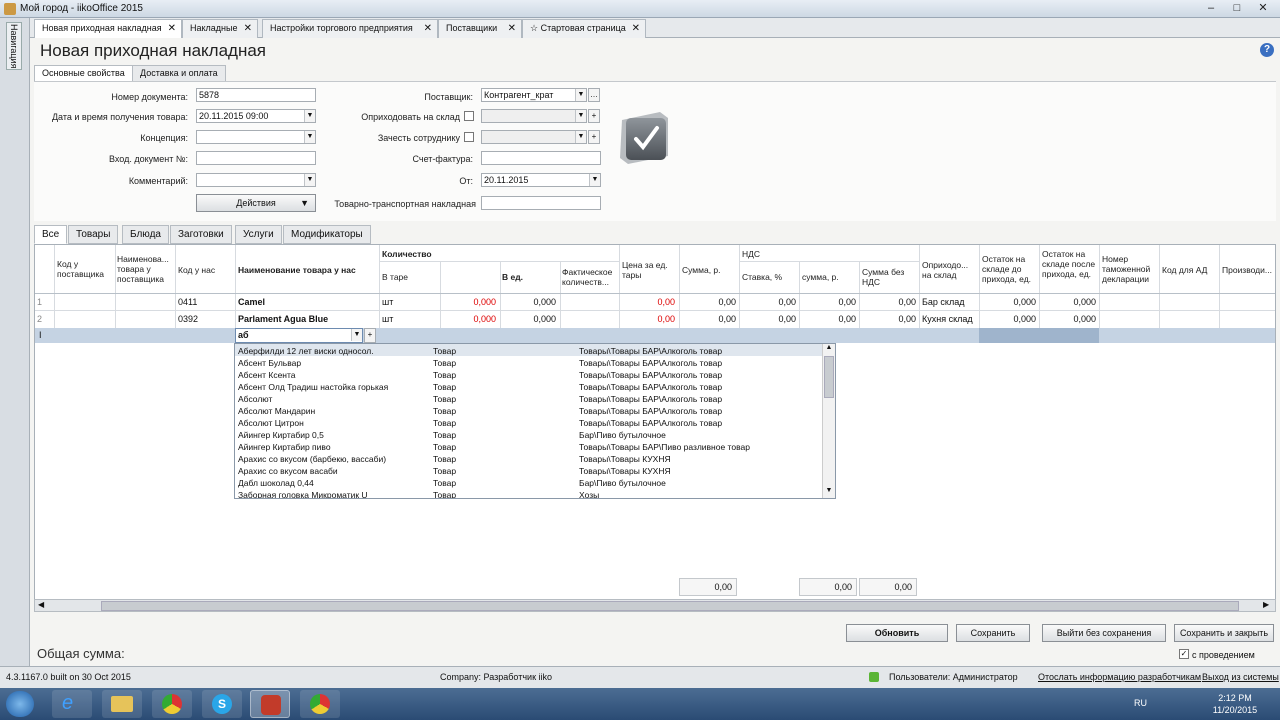 The height and width of the screenshot is (720, 1280). Describe the element at coordinates (284, 447) in the screenshot. I see `suggestion-item-name: Айингер Киртабир пиво` at that location.